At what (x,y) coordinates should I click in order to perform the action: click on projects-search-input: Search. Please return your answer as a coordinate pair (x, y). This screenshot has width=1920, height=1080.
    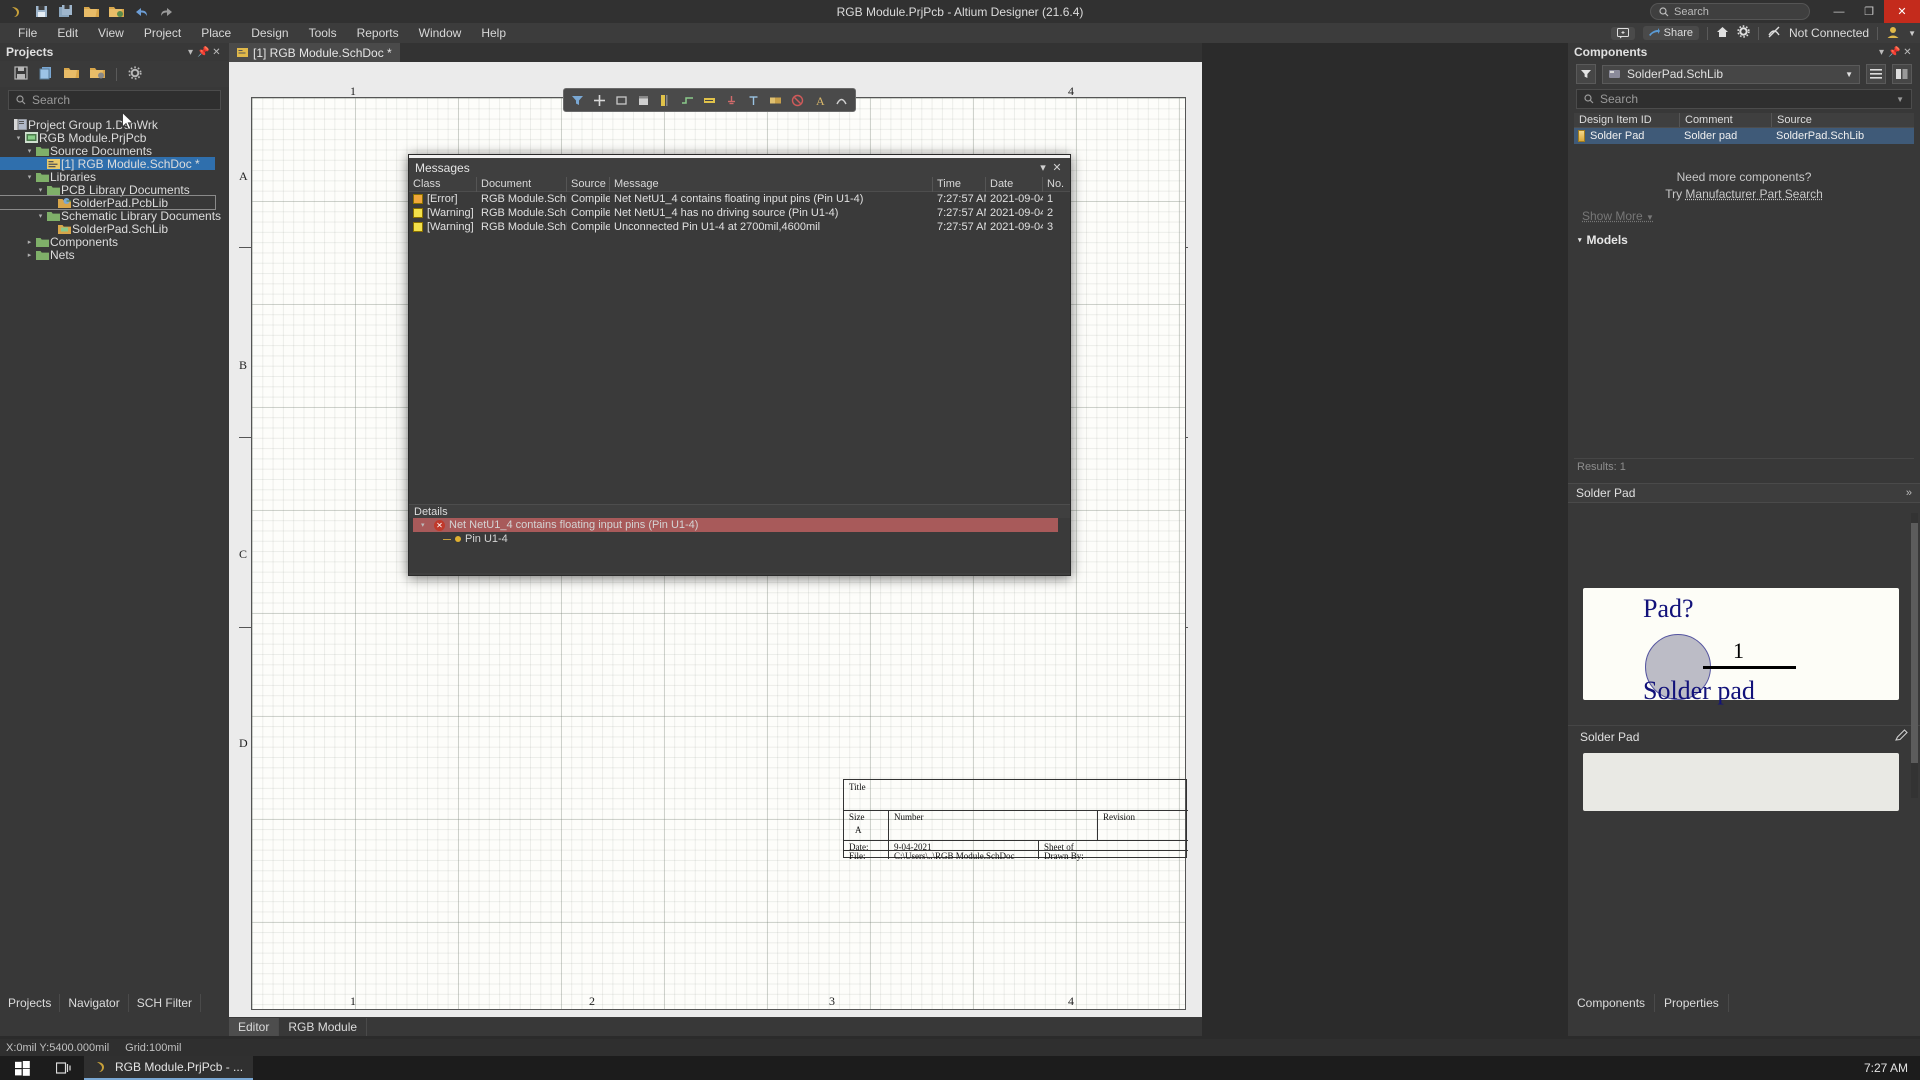
    Looking at the image, I should click on (114, 100).